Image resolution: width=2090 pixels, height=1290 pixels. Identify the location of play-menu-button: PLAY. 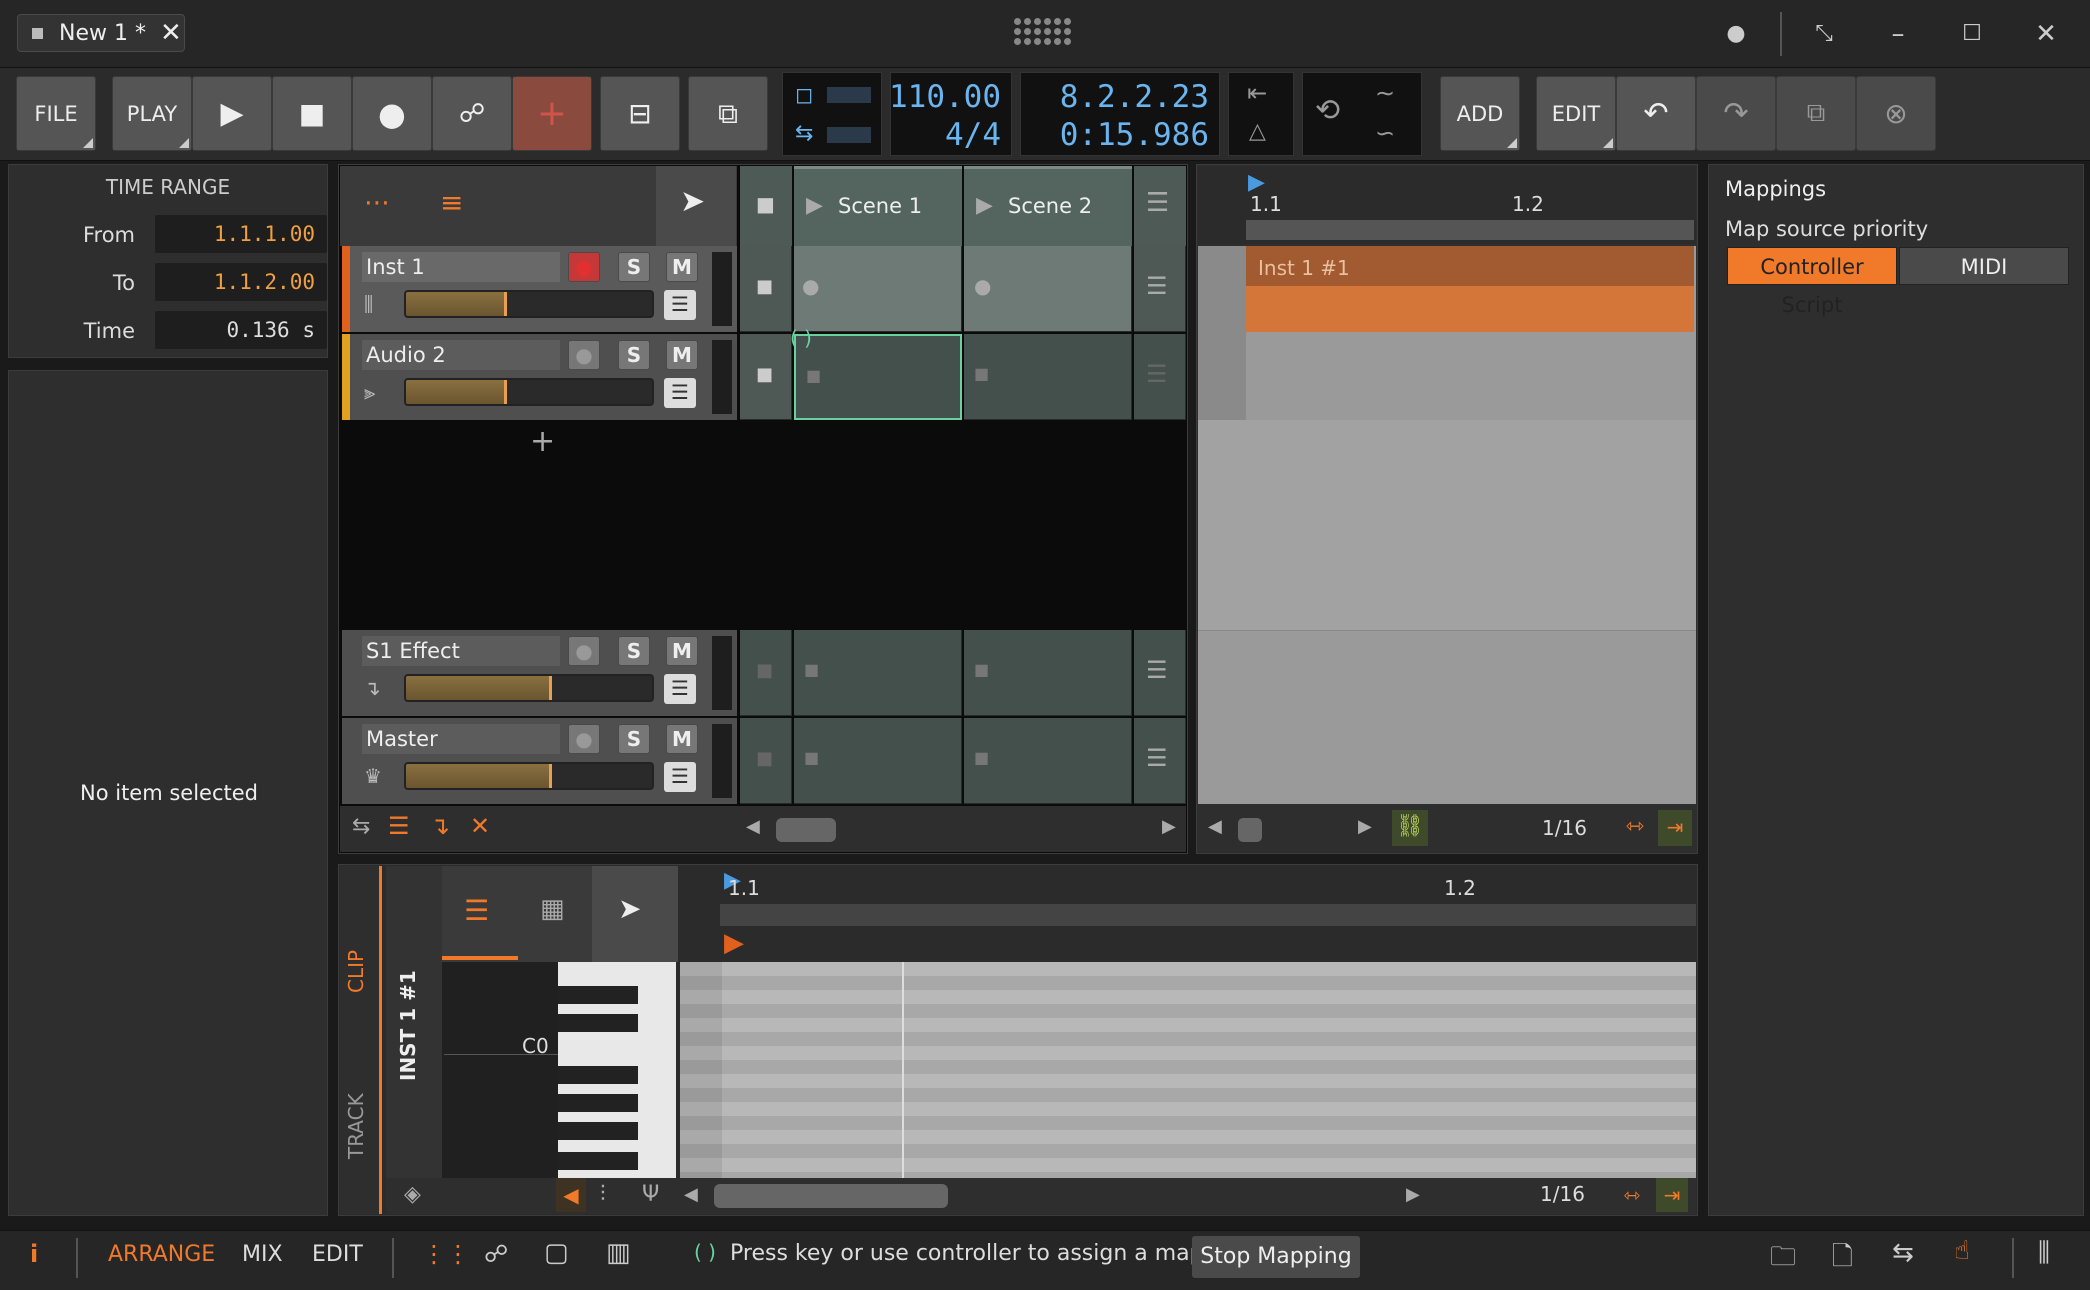
(152, 113).